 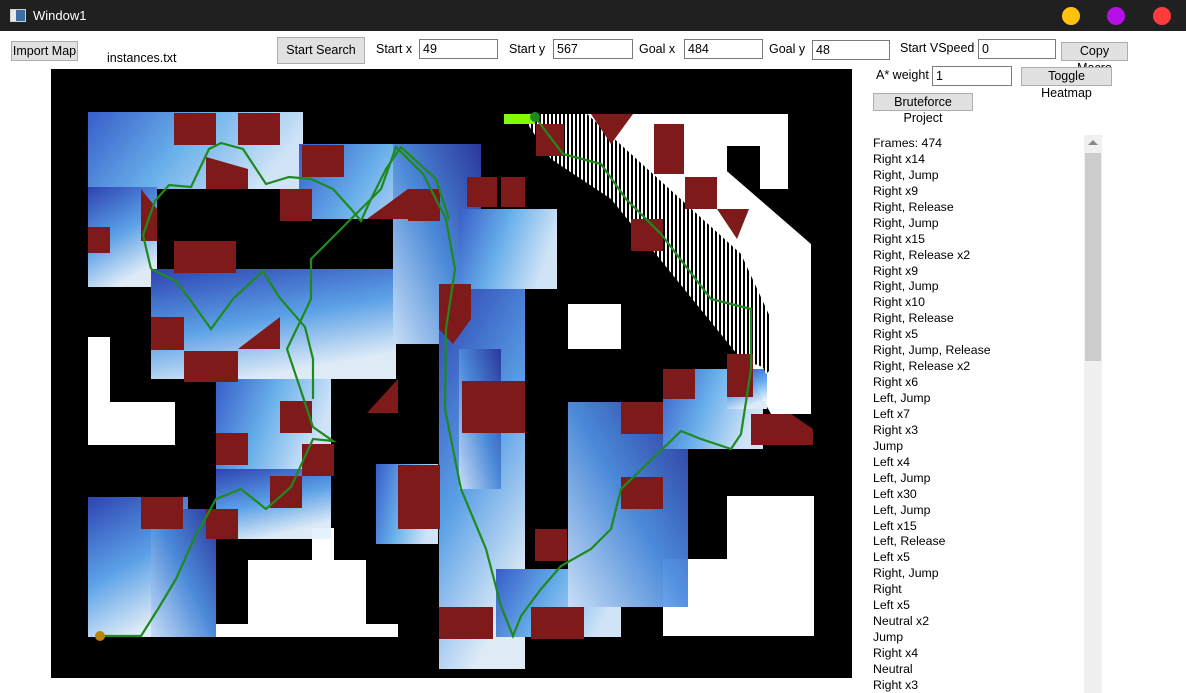 What do you see at coordinates (458, 49) in the screenshot?
I see `start-x-input` at bounding box center [458, 49].